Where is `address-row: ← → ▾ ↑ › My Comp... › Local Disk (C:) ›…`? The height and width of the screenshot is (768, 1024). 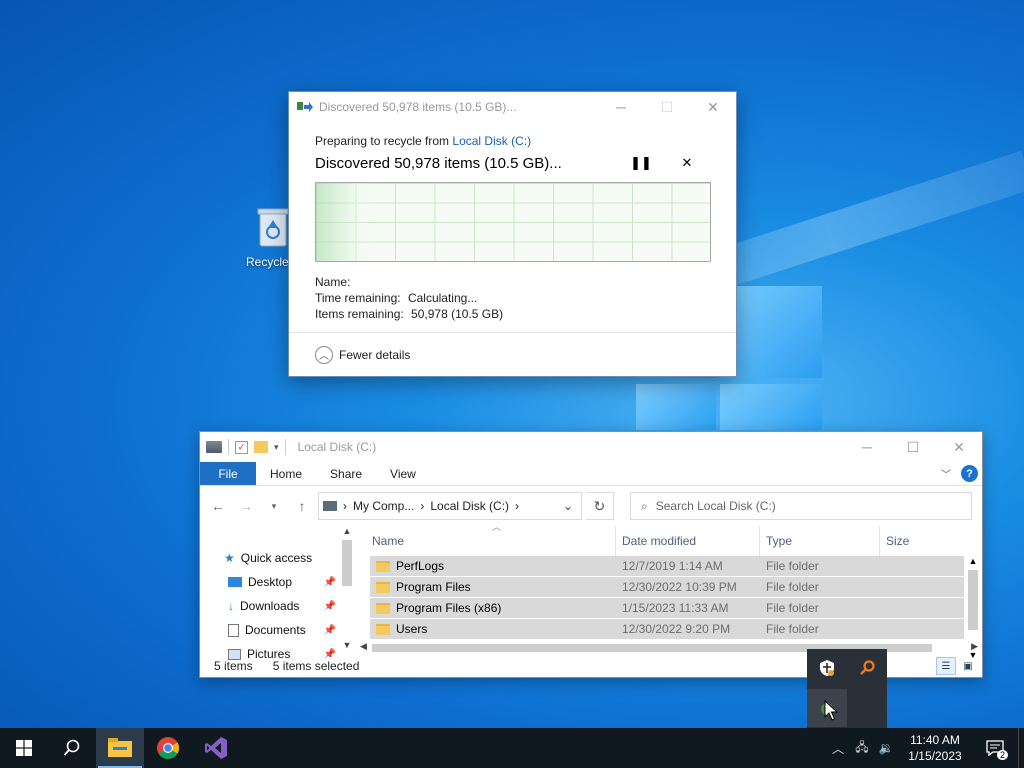 address-row: ← → ▾ ↑ › My Comp... › Local Disk (C:) ›… is located at coordinates (591, 506).